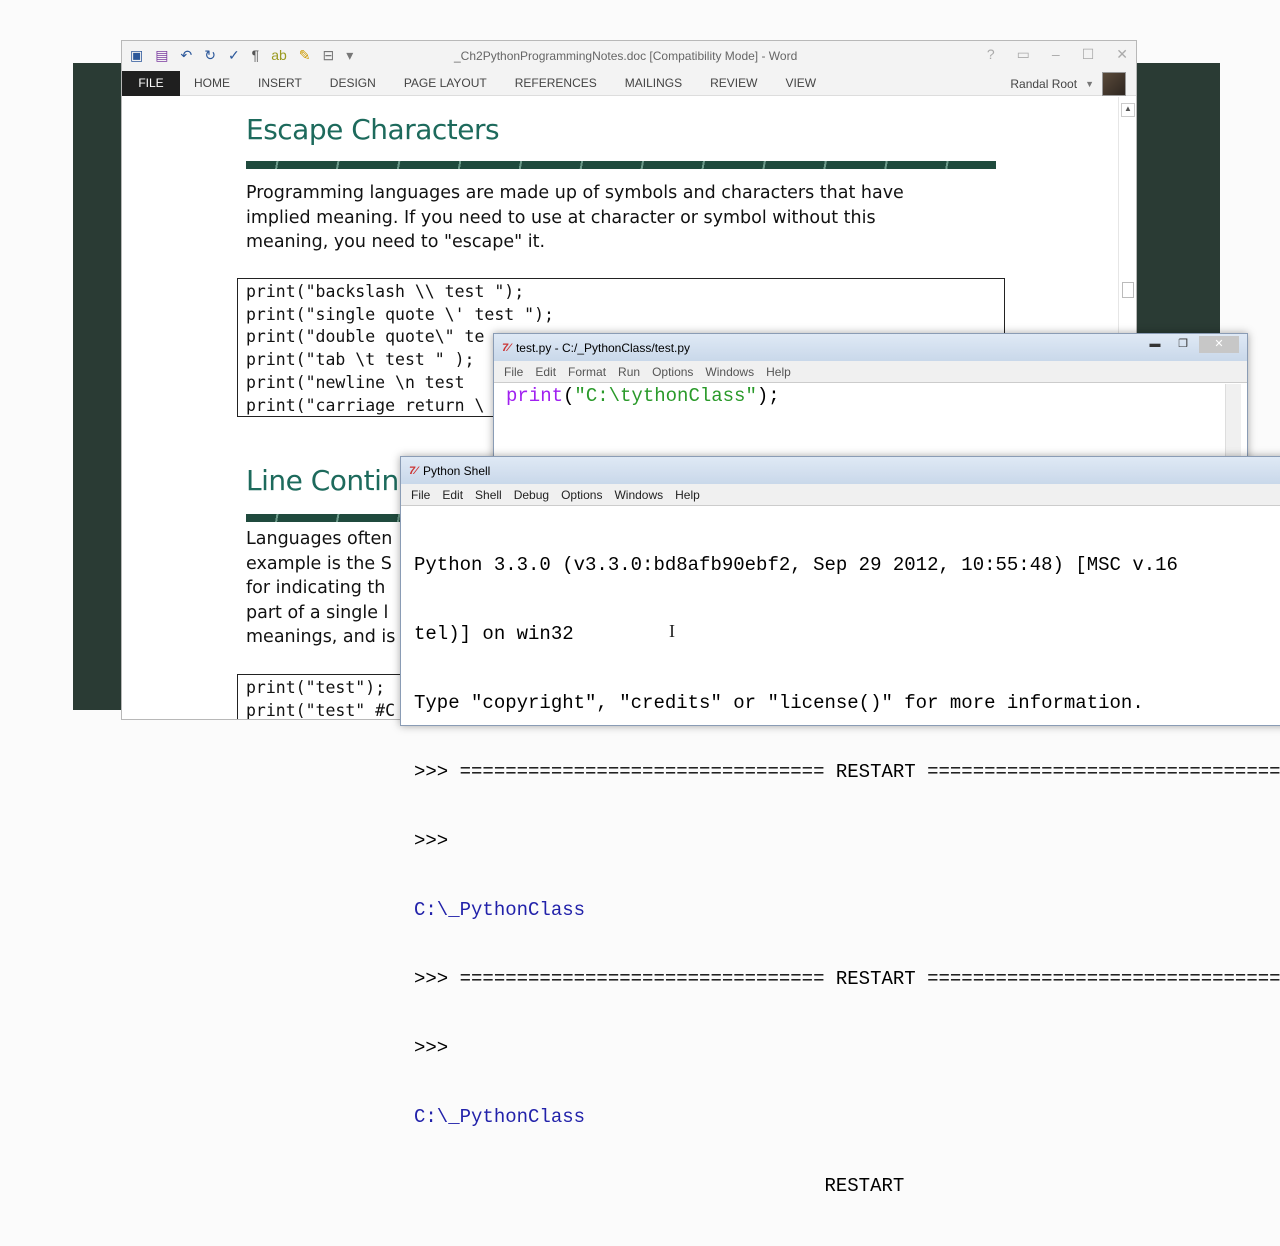  I want to click on code-string: "C:\tythonClass", so click(665, 396).